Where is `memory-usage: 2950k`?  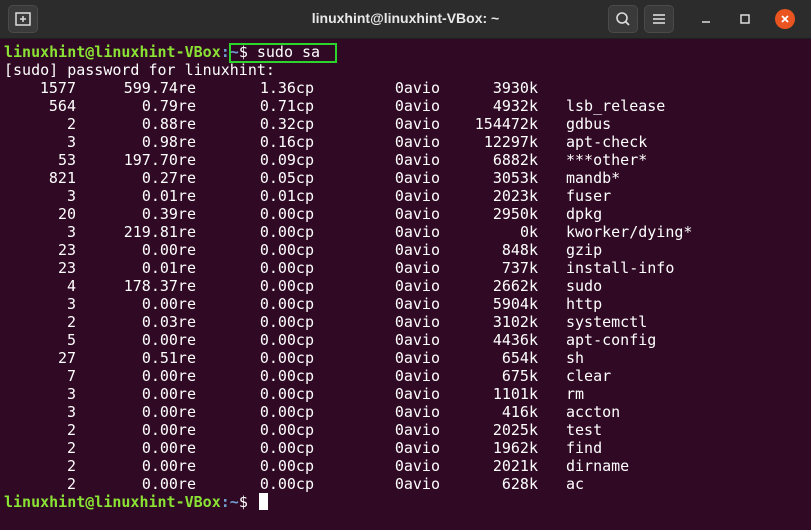
memory-usage: 2950k is located at coordinates (515, 214).